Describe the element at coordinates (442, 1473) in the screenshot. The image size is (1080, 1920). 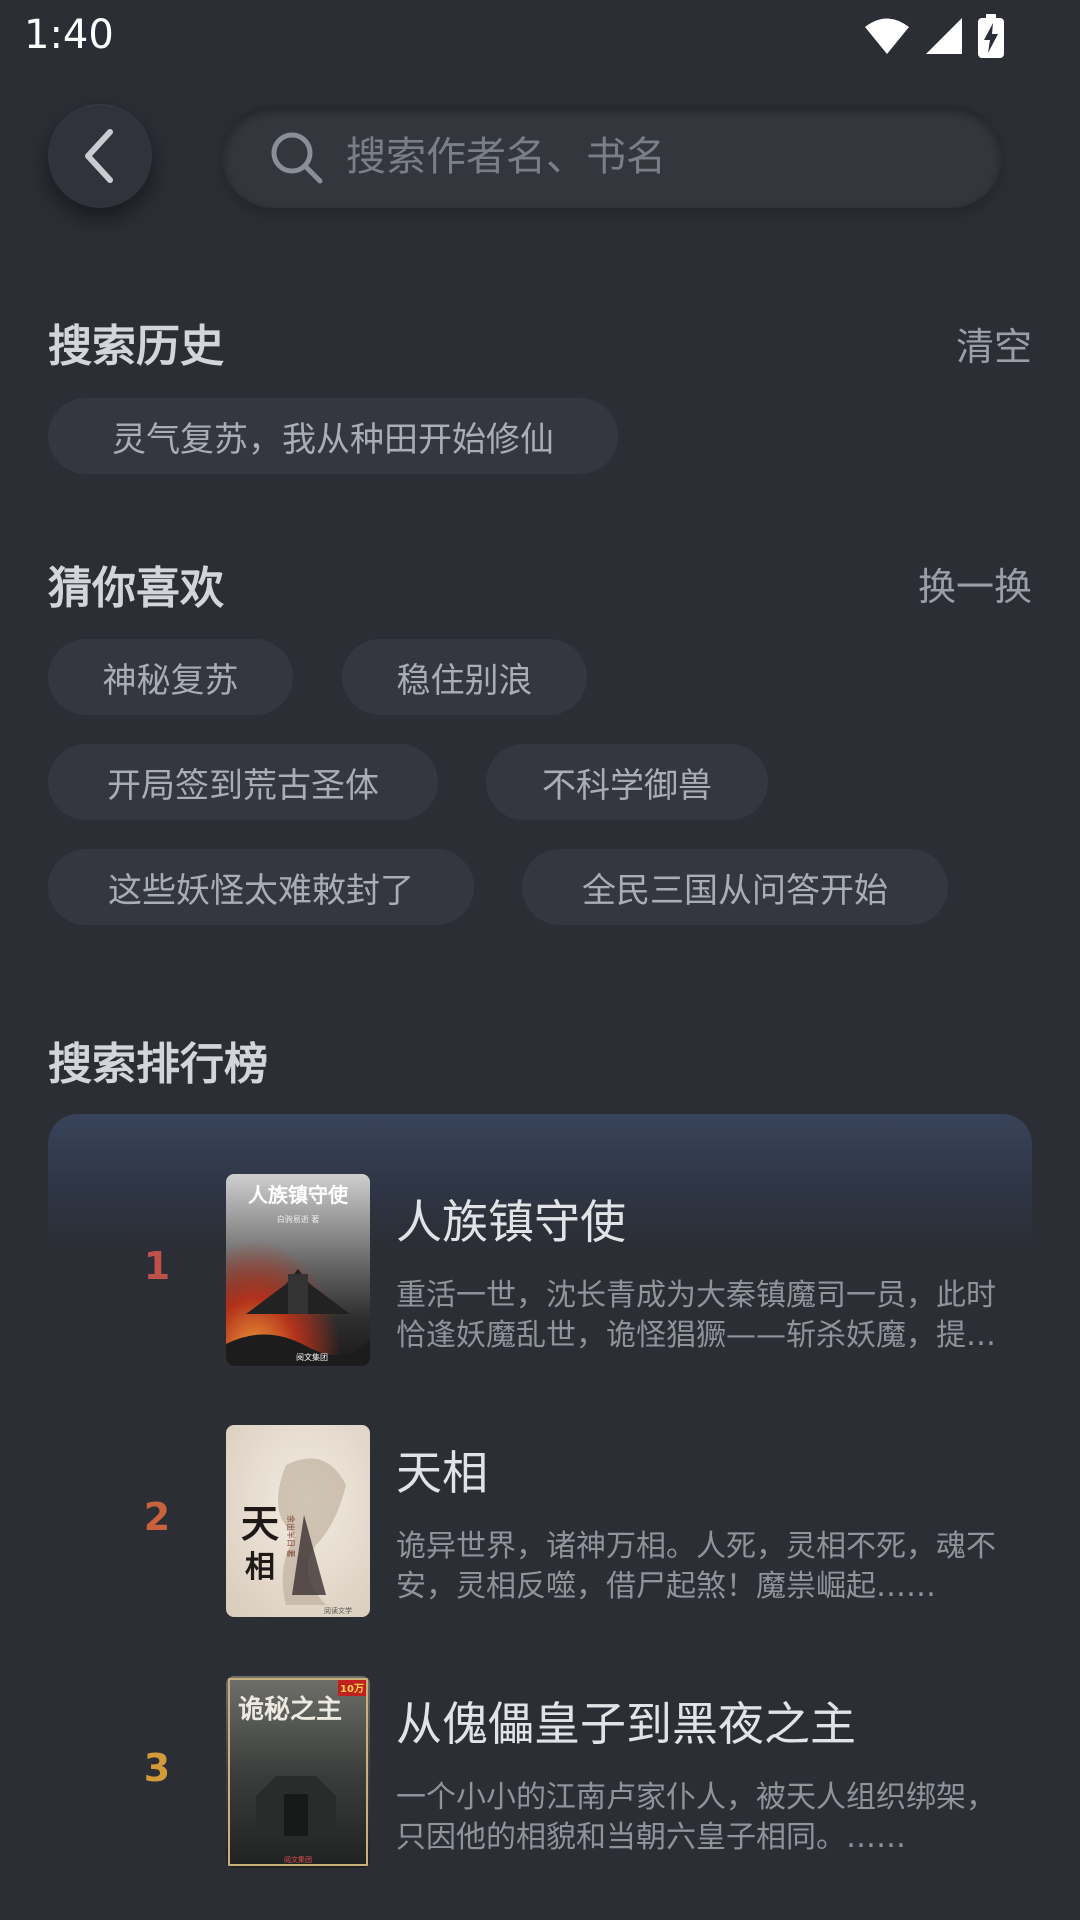
I see `book-title: 天相` at that location.